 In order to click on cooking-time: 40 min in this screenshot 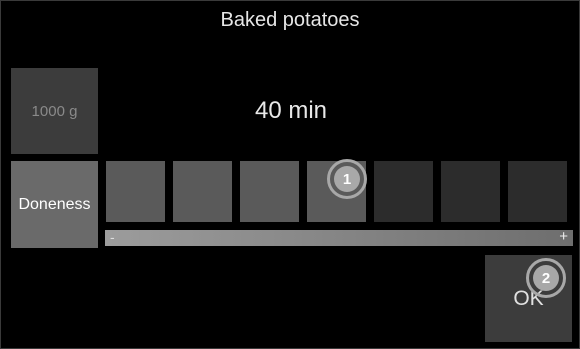, I will do `click(291, 110)`.